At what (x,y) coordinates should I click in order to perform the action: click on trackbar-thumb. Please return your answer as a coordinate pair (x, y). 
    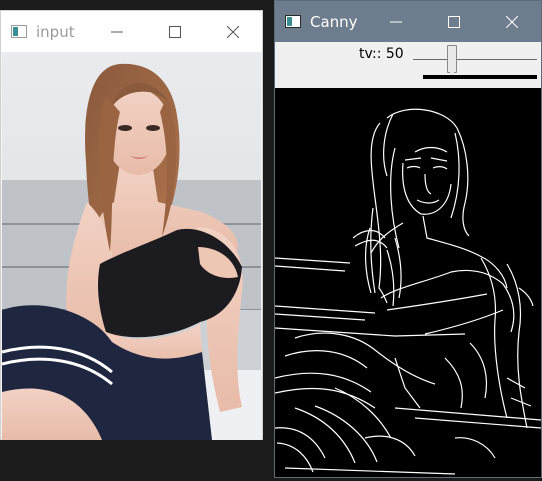
    Looking at the image, I should click on (452, 61).